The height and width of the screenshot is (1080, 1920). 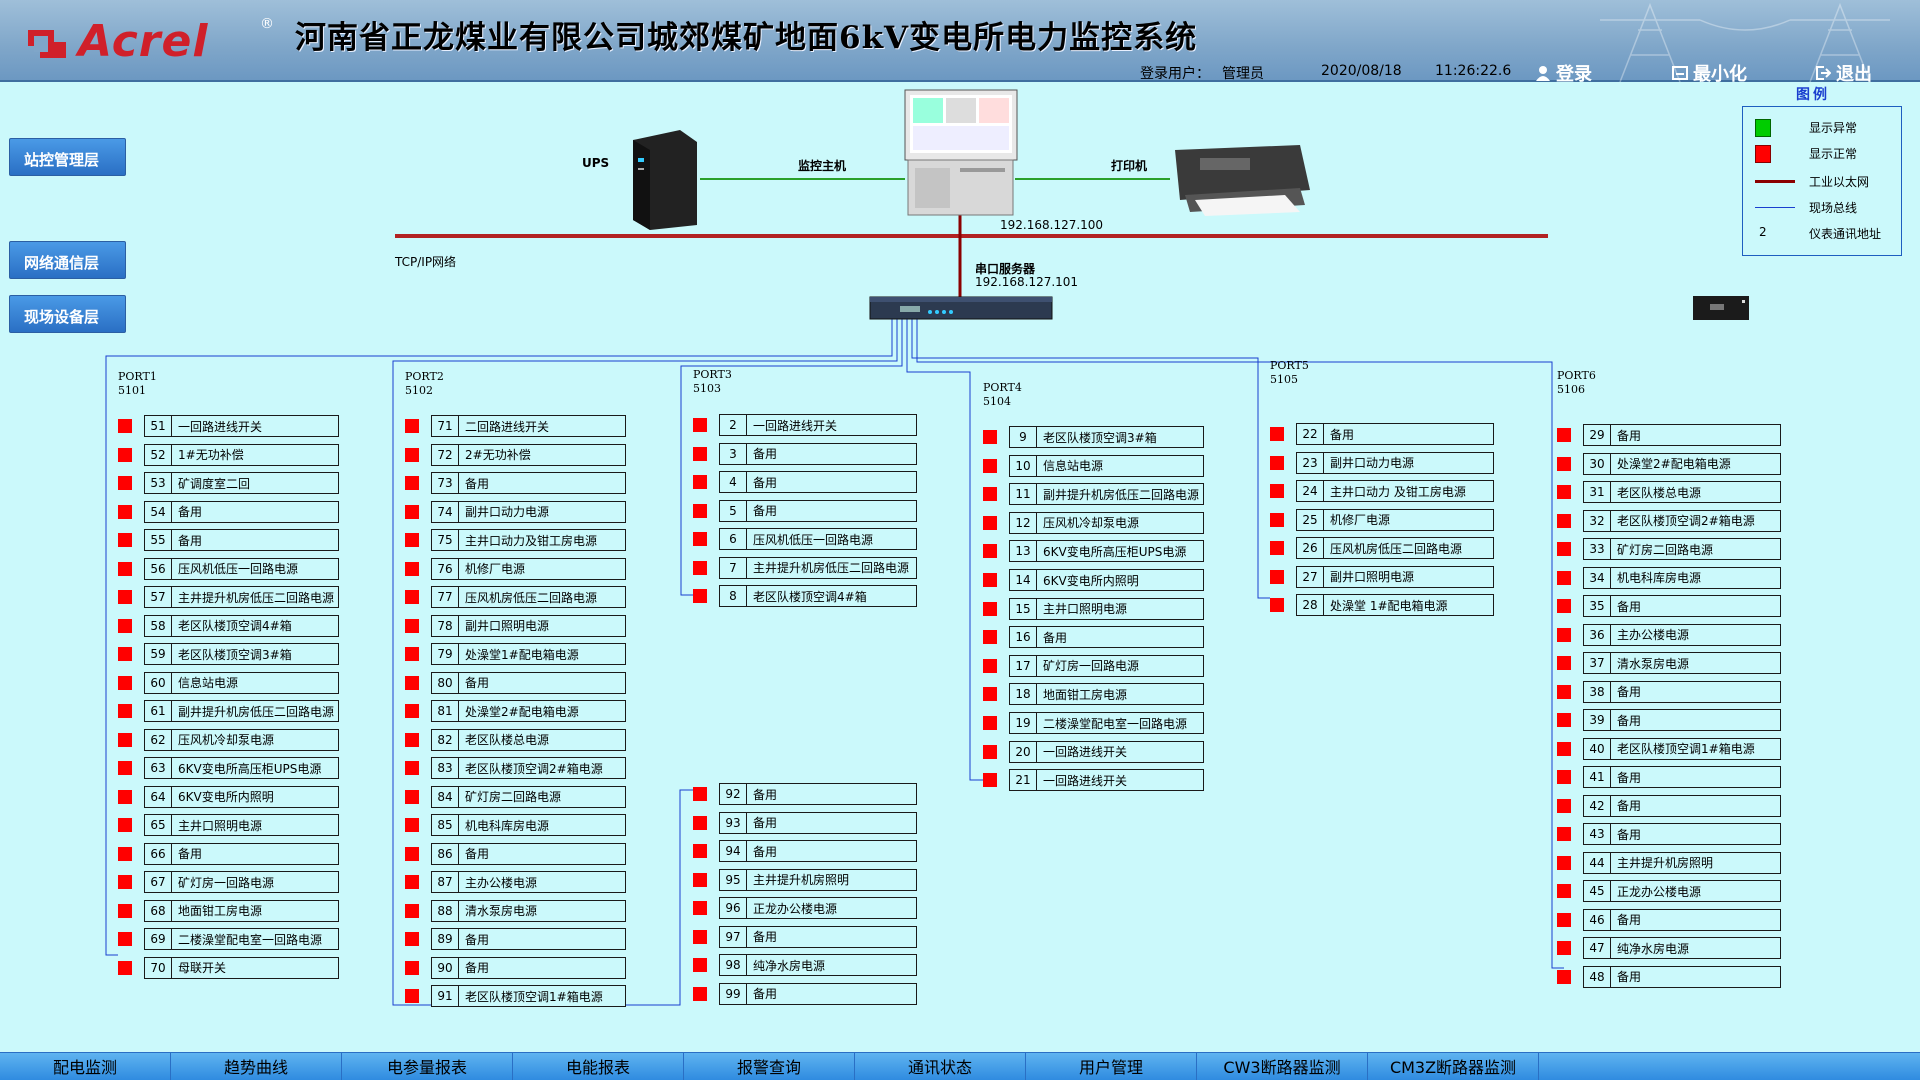 I want to click on device-box: 12 压风机冷却泵电源, so click(x=1106, y=522).